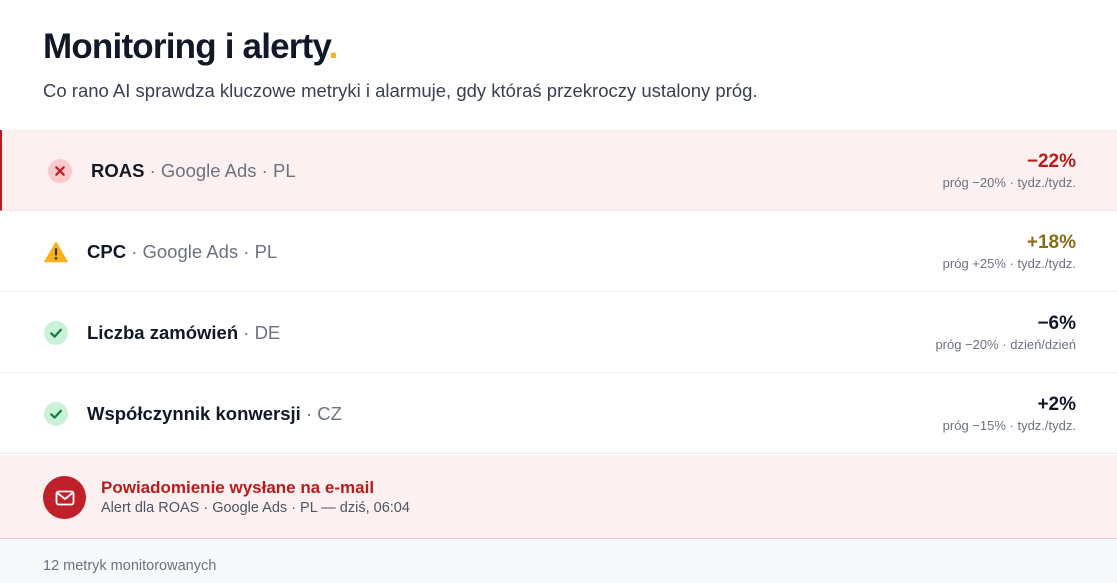  I want to click on metric-label: Współczynnik konwersji · CZ, so click(214, 414).